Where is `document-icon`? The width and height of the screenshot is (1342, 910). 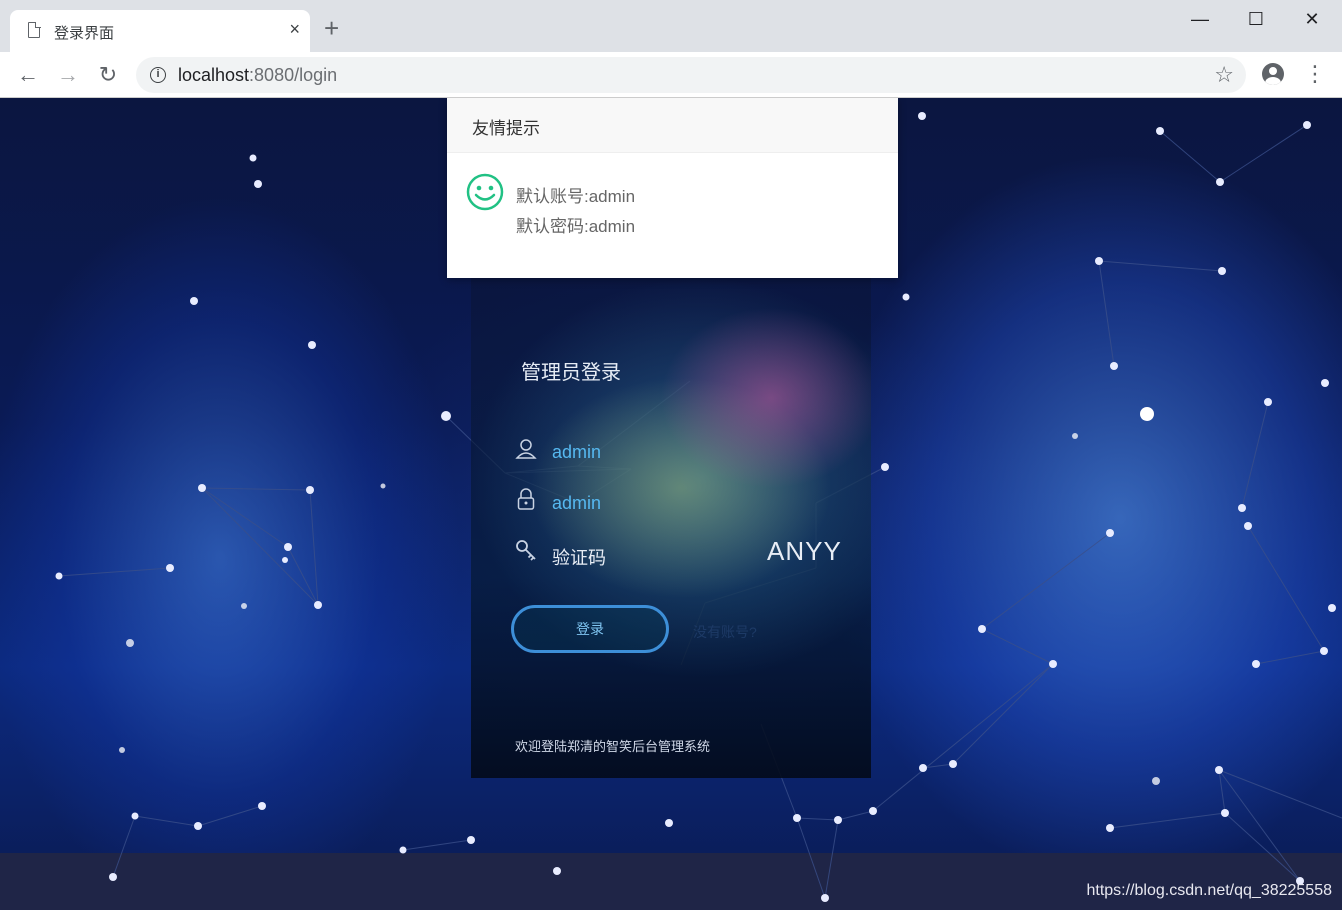 document-icon is located at coordinates (34, 29).